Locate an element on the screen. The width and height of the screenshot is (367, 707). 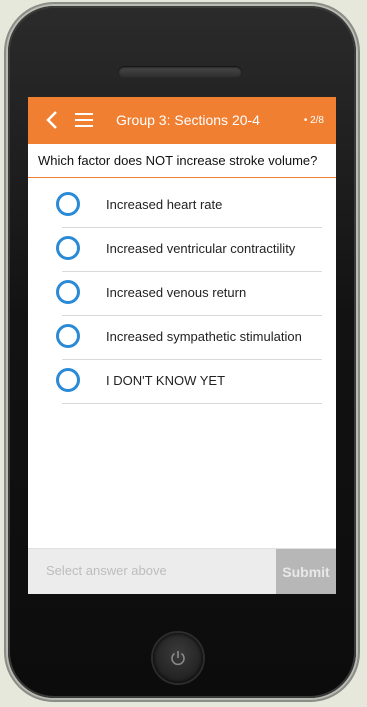
footer-bar: Select answer above Submit is located at coordinates (182, 571).